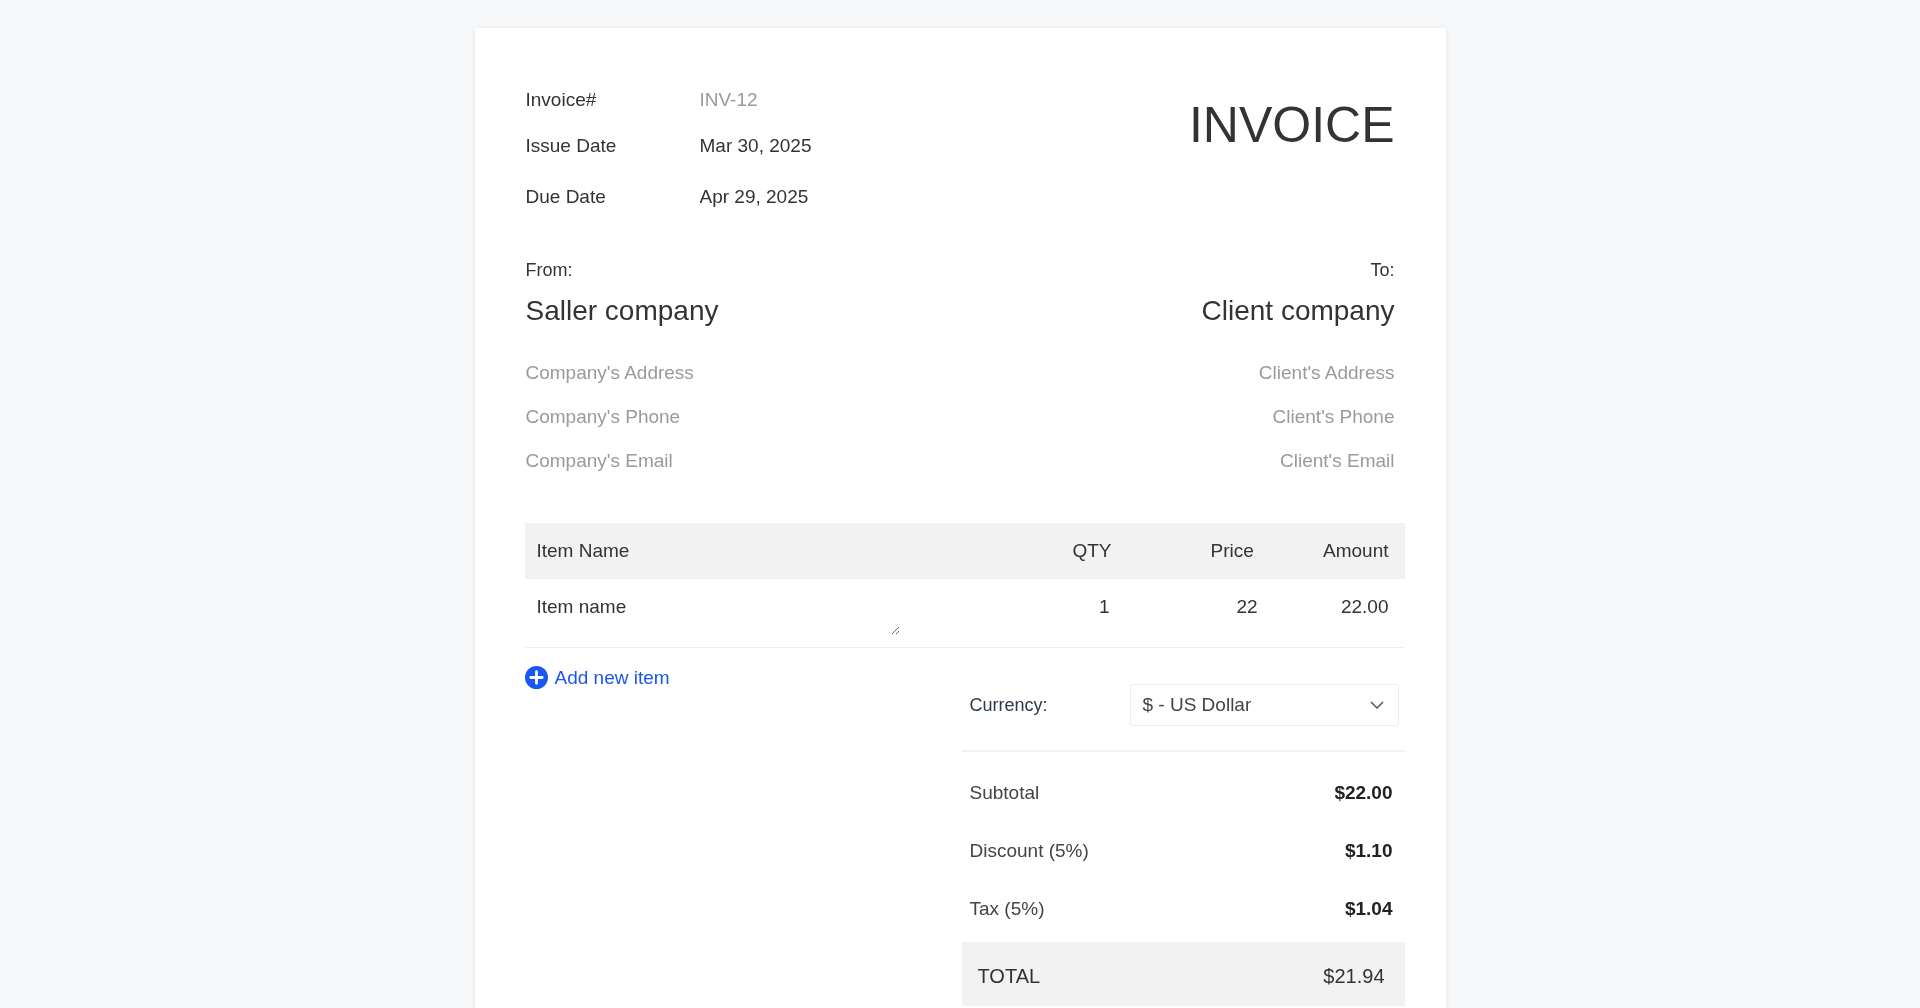  What do you see at coordinates (725, 461) in the screenshot?
I see `input-field: Company's Email` at bounding box center [725, 461].